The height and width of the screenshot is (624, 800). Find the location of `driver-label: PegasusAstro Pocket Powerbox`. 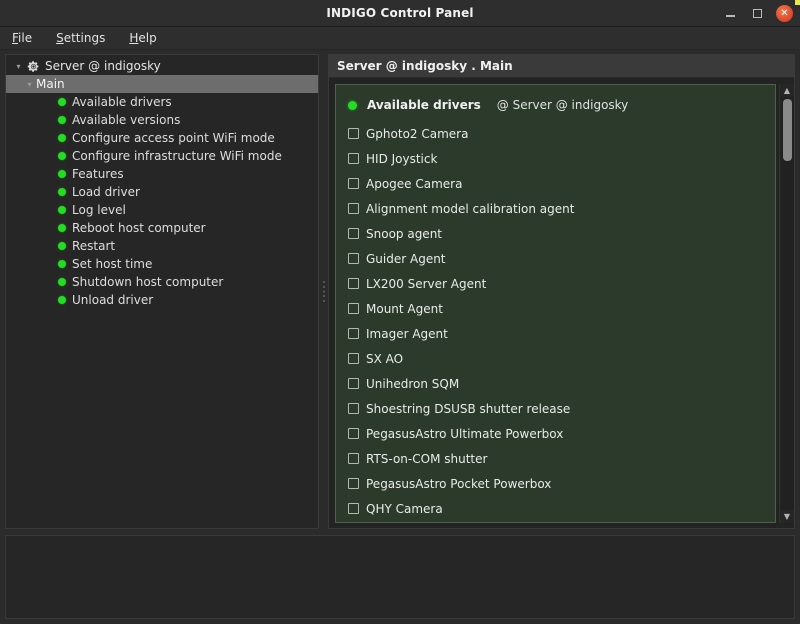

driver-label: PegasusAstro Pocket Powerbox is located at coordinates (459, 483).